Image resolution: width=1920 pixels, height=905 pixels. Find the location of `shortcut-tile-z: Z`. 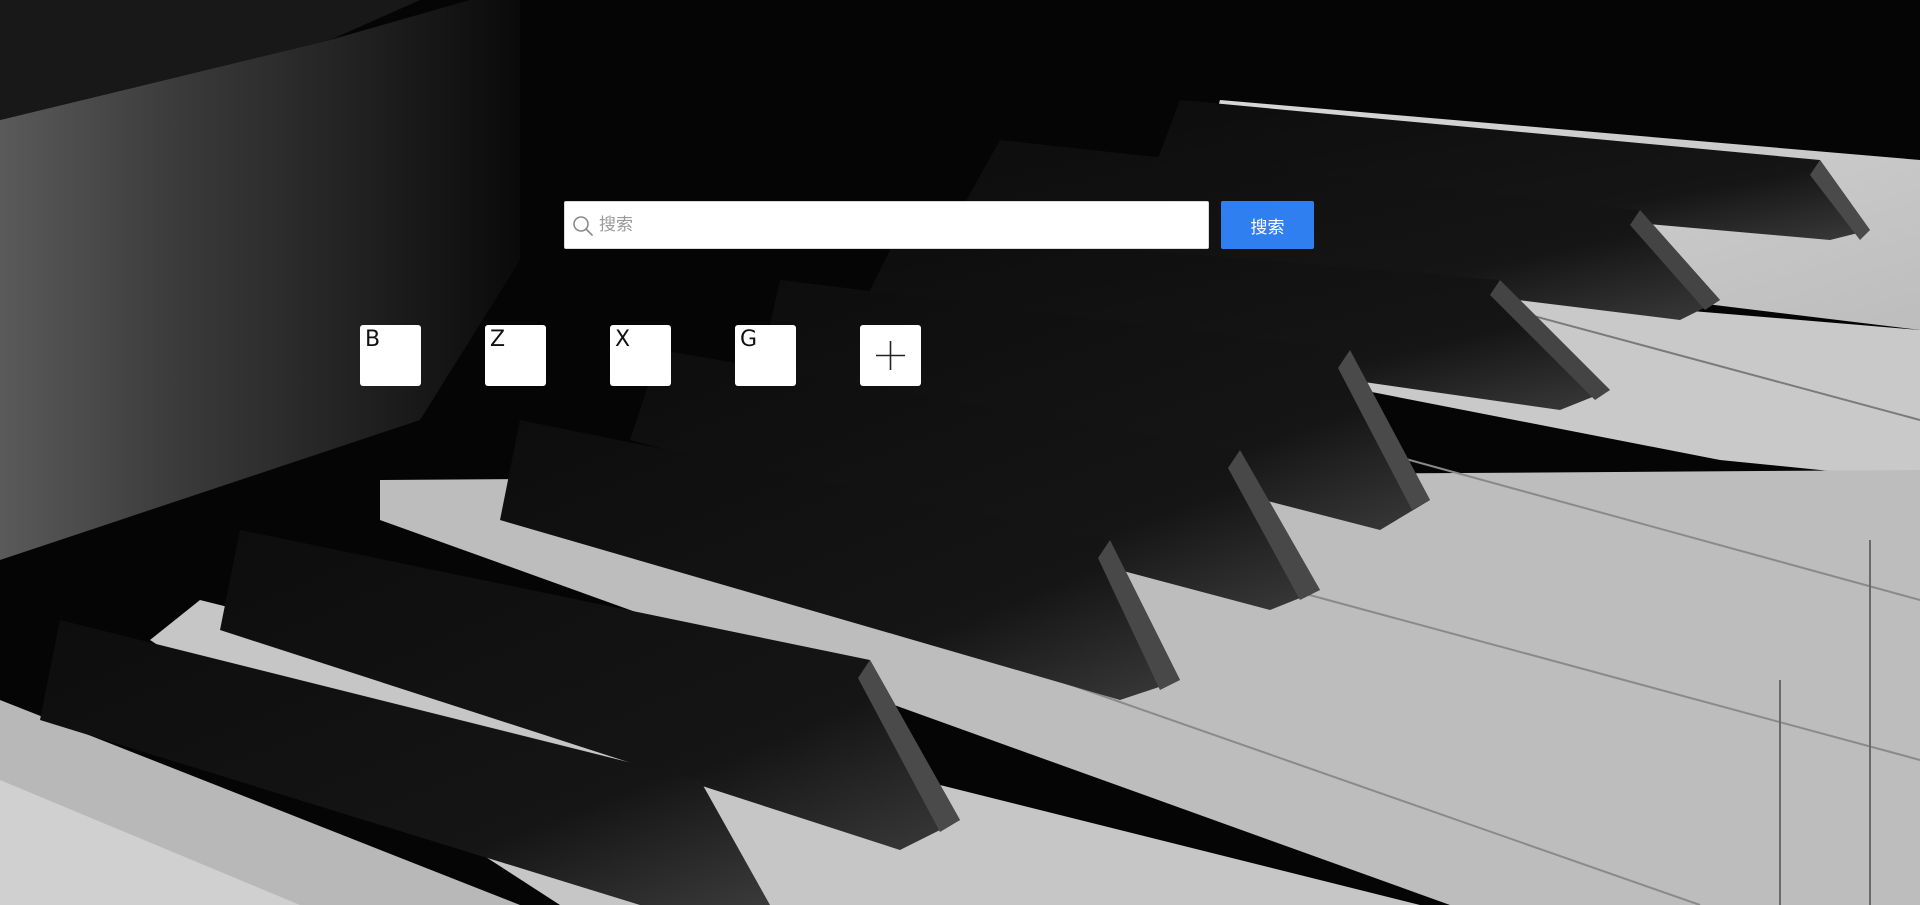

shortcut-tile-z: Z is located at coordinates (515, 355).